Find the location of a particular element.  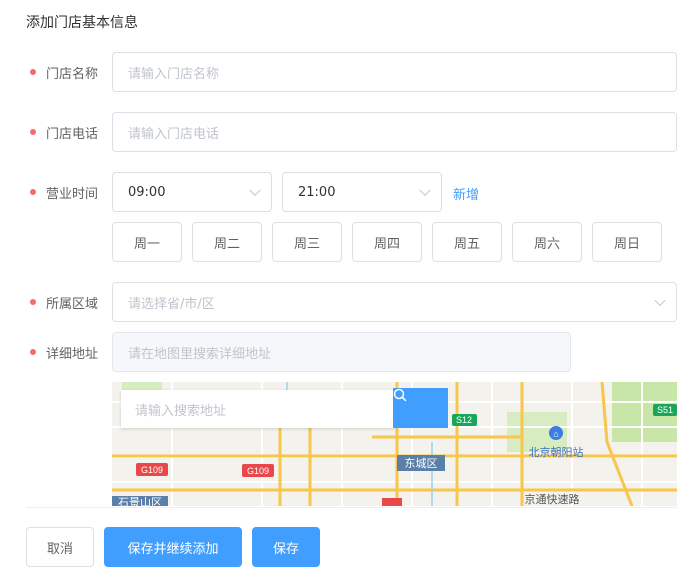

district-shijingshan-label: 石景山区 is located at coordinates (140, 501).